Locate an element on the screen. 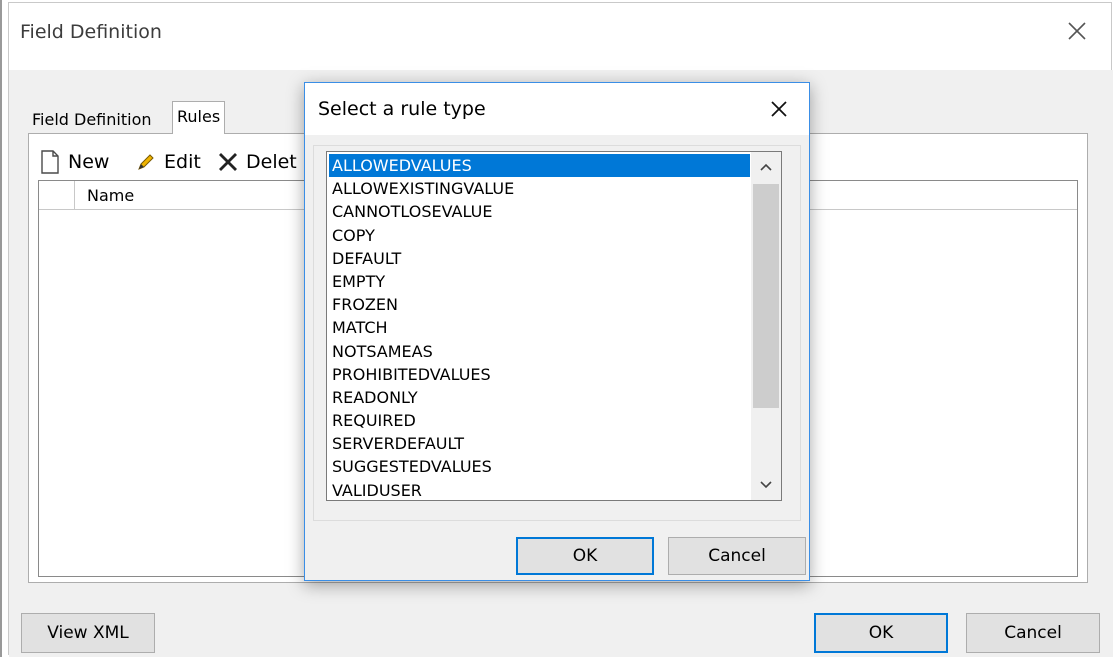 The height and width of the screenshot is (657, 1114). list-item: REQUIRED is located at coordinates (539, 420).